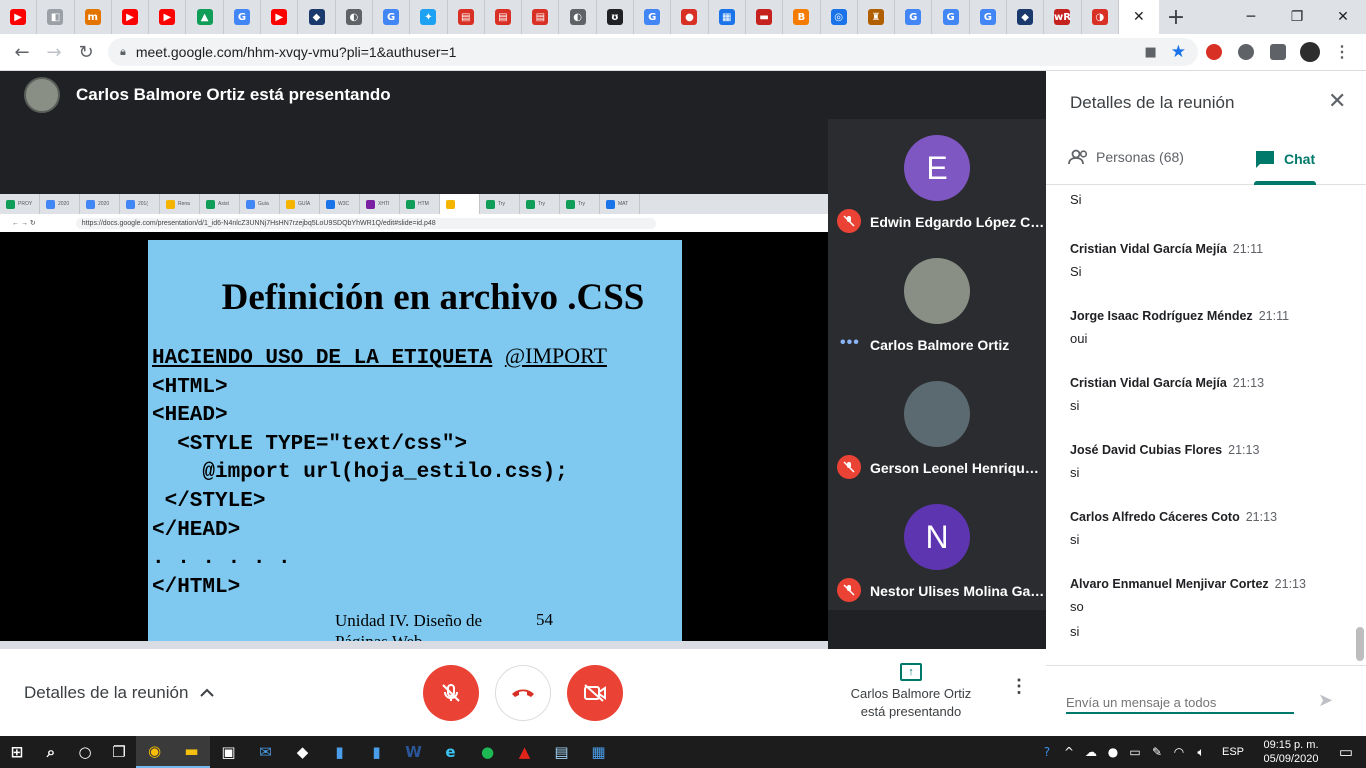  Describe the element at coordinates (616, 17) in the screenshot. I see `browser-tab: ʊ` at that location.